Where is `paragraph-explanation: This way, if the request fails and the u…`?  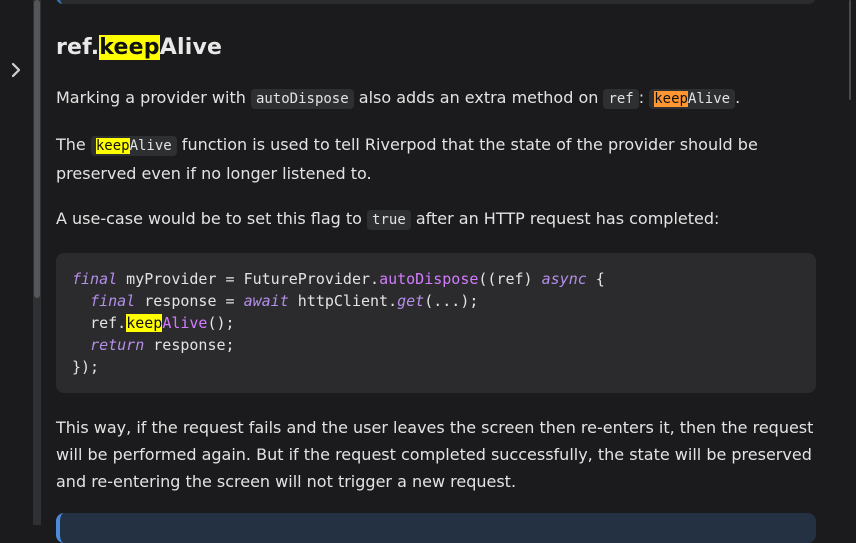
paragraph-explanation: This way, if the request fails and the u… is located at coordinates (435, 454).